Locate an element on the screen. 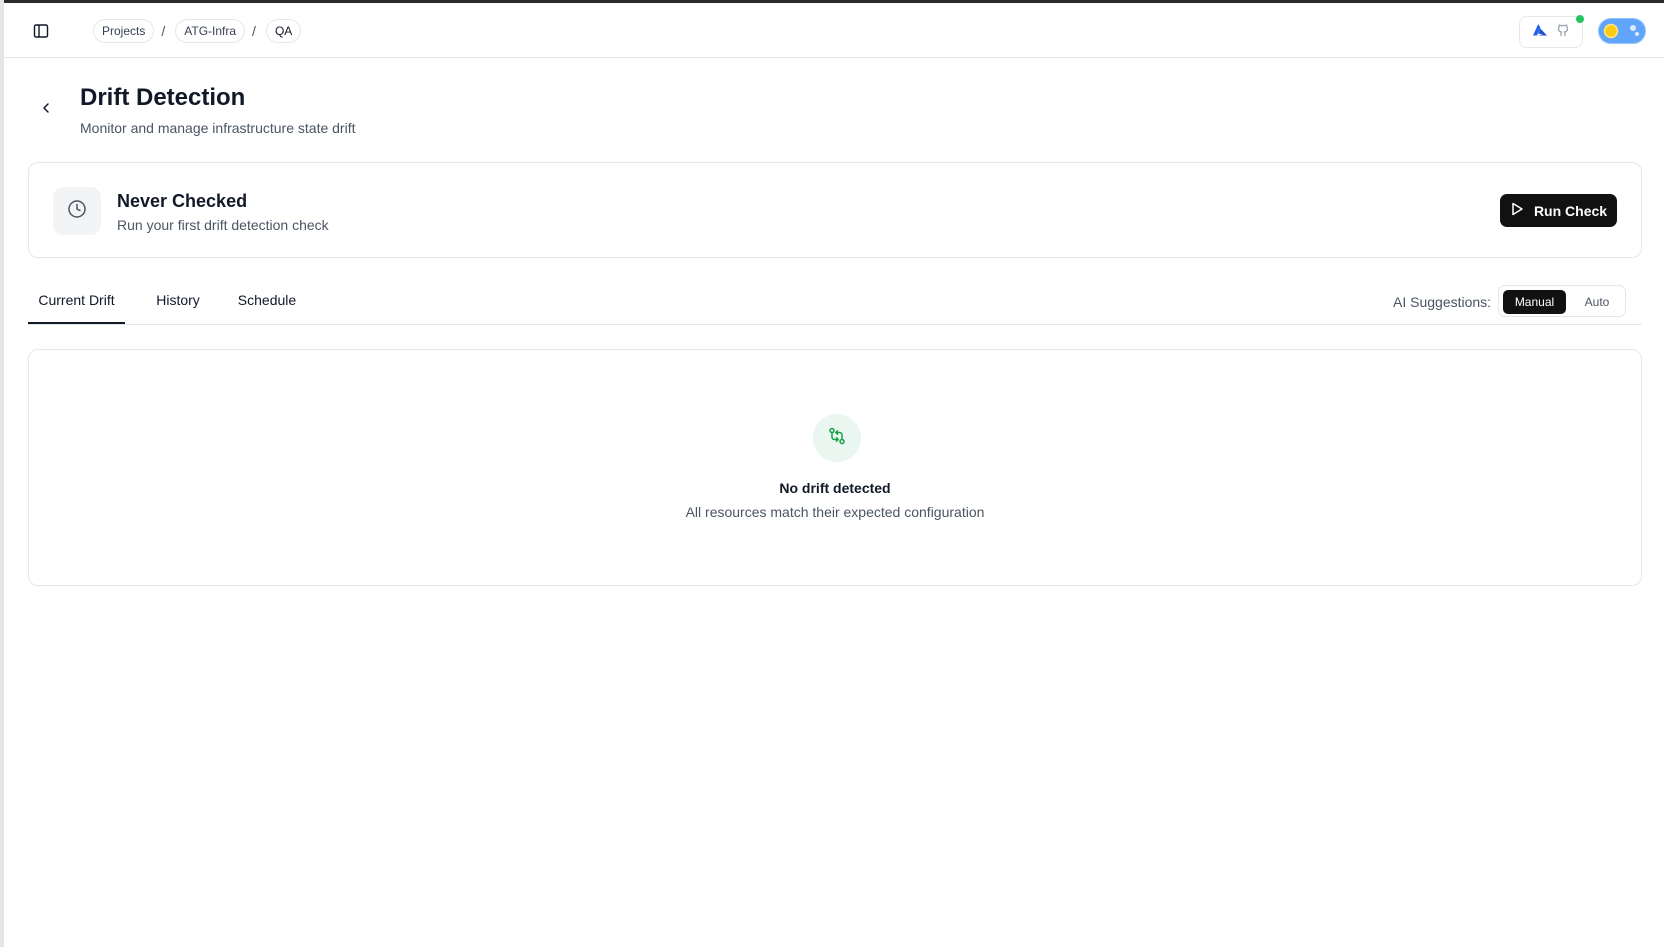 Image resolution: width=1664 pixels, height=947 pixels. status-description: Run your first drift detection check is located at coordinates (223, 225).